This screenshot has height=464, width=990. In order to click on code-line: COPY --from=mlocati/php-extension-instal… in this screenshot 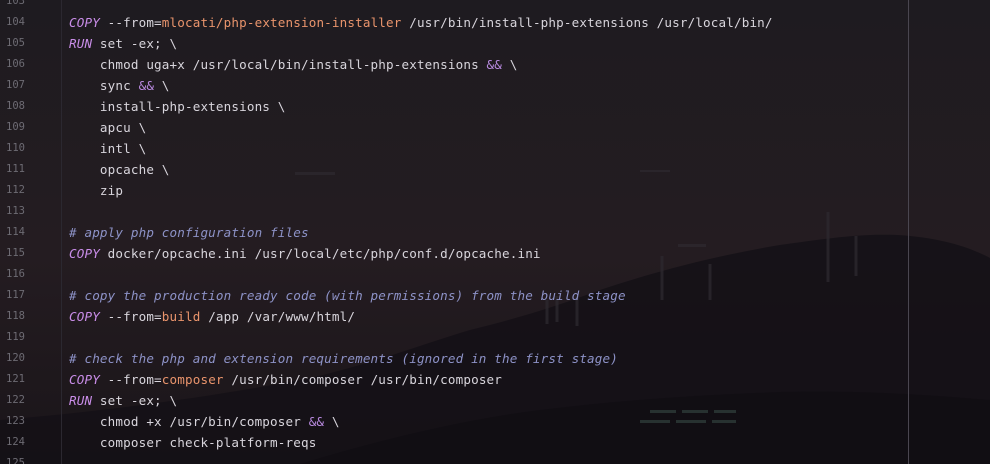, I will do `click(421, 22)`.